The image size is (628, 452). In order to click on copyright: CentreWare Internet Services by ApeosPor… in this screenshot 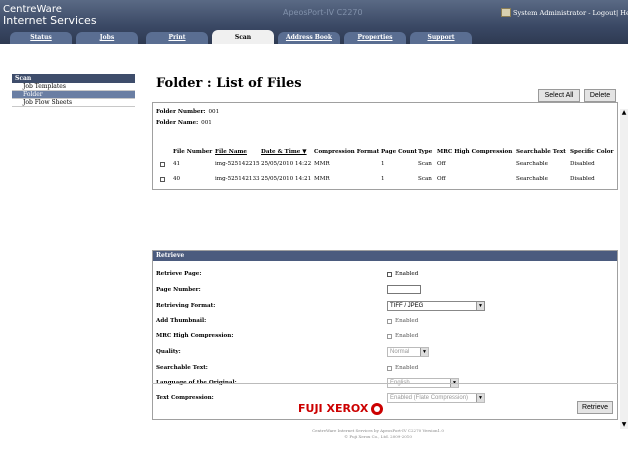, I will do `click(378, 434)`.